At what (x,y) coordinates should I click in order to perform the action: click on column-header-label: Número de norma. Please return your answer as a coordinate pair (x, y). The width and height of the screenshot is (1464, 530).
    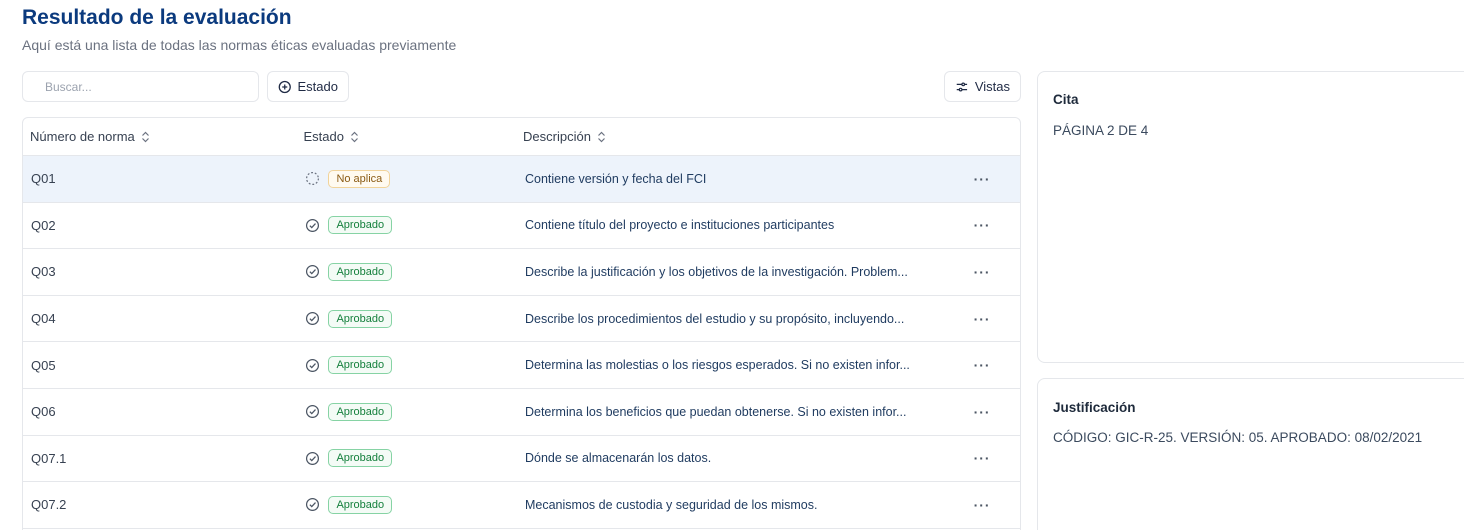
    Looking at the image, I should click on (82, 136).